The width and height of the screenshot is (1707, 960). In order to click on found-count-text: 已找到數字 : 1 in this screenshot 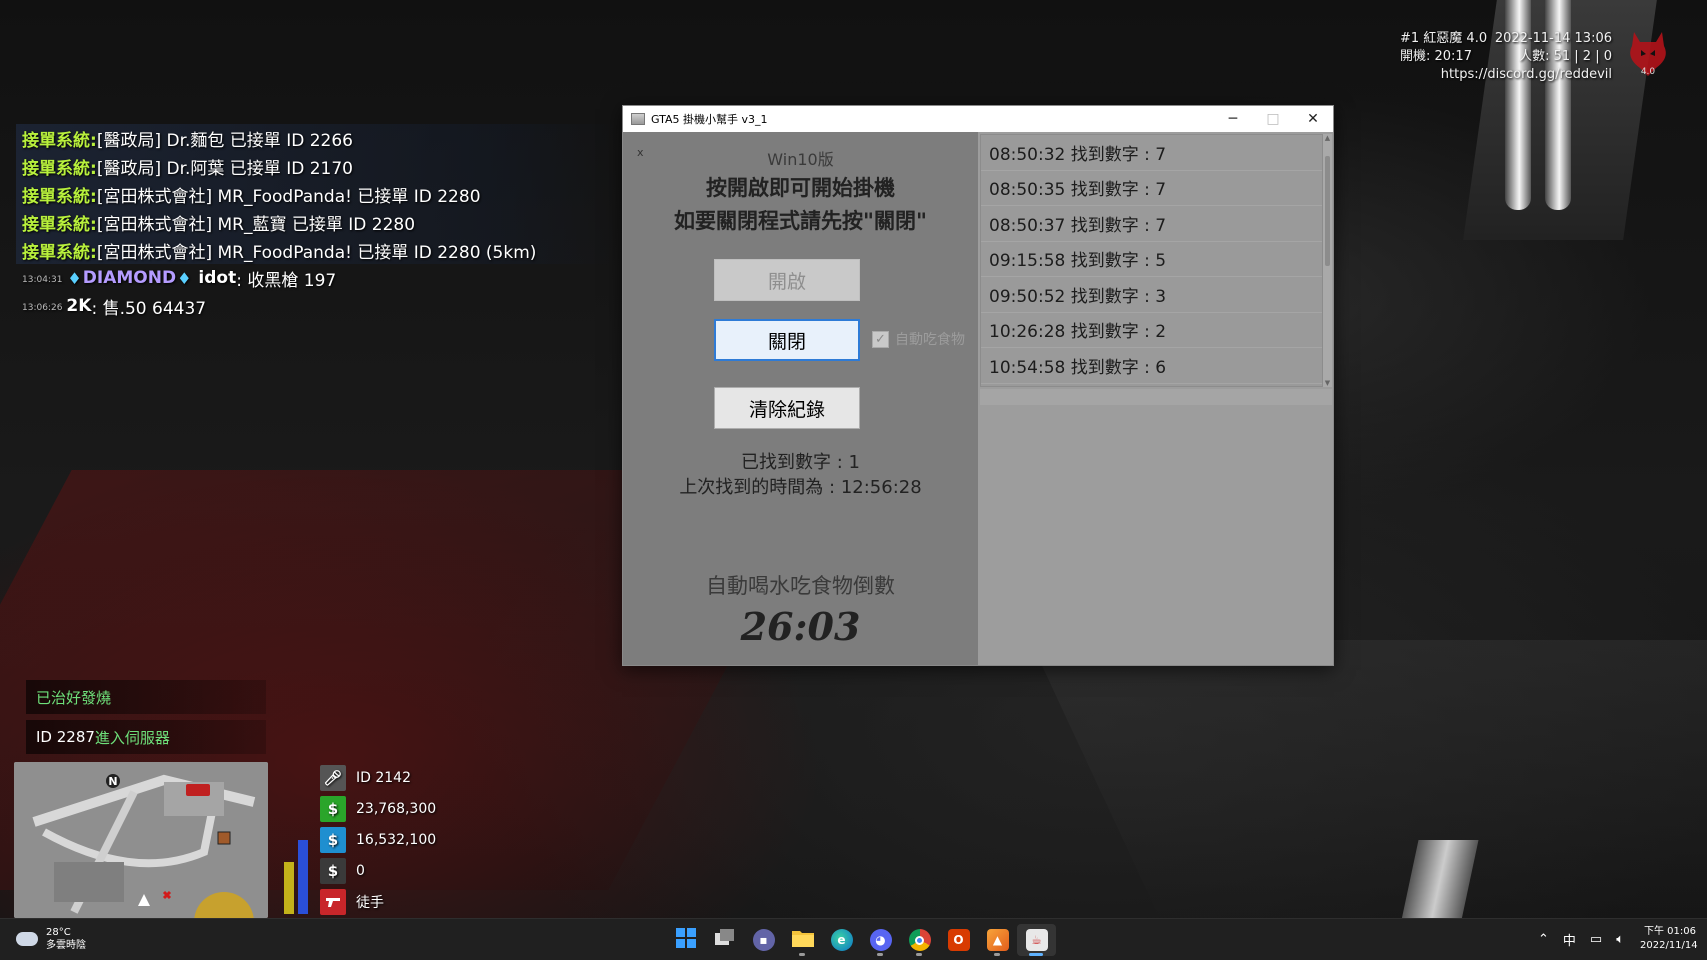, I will do `click(800, 462)`.